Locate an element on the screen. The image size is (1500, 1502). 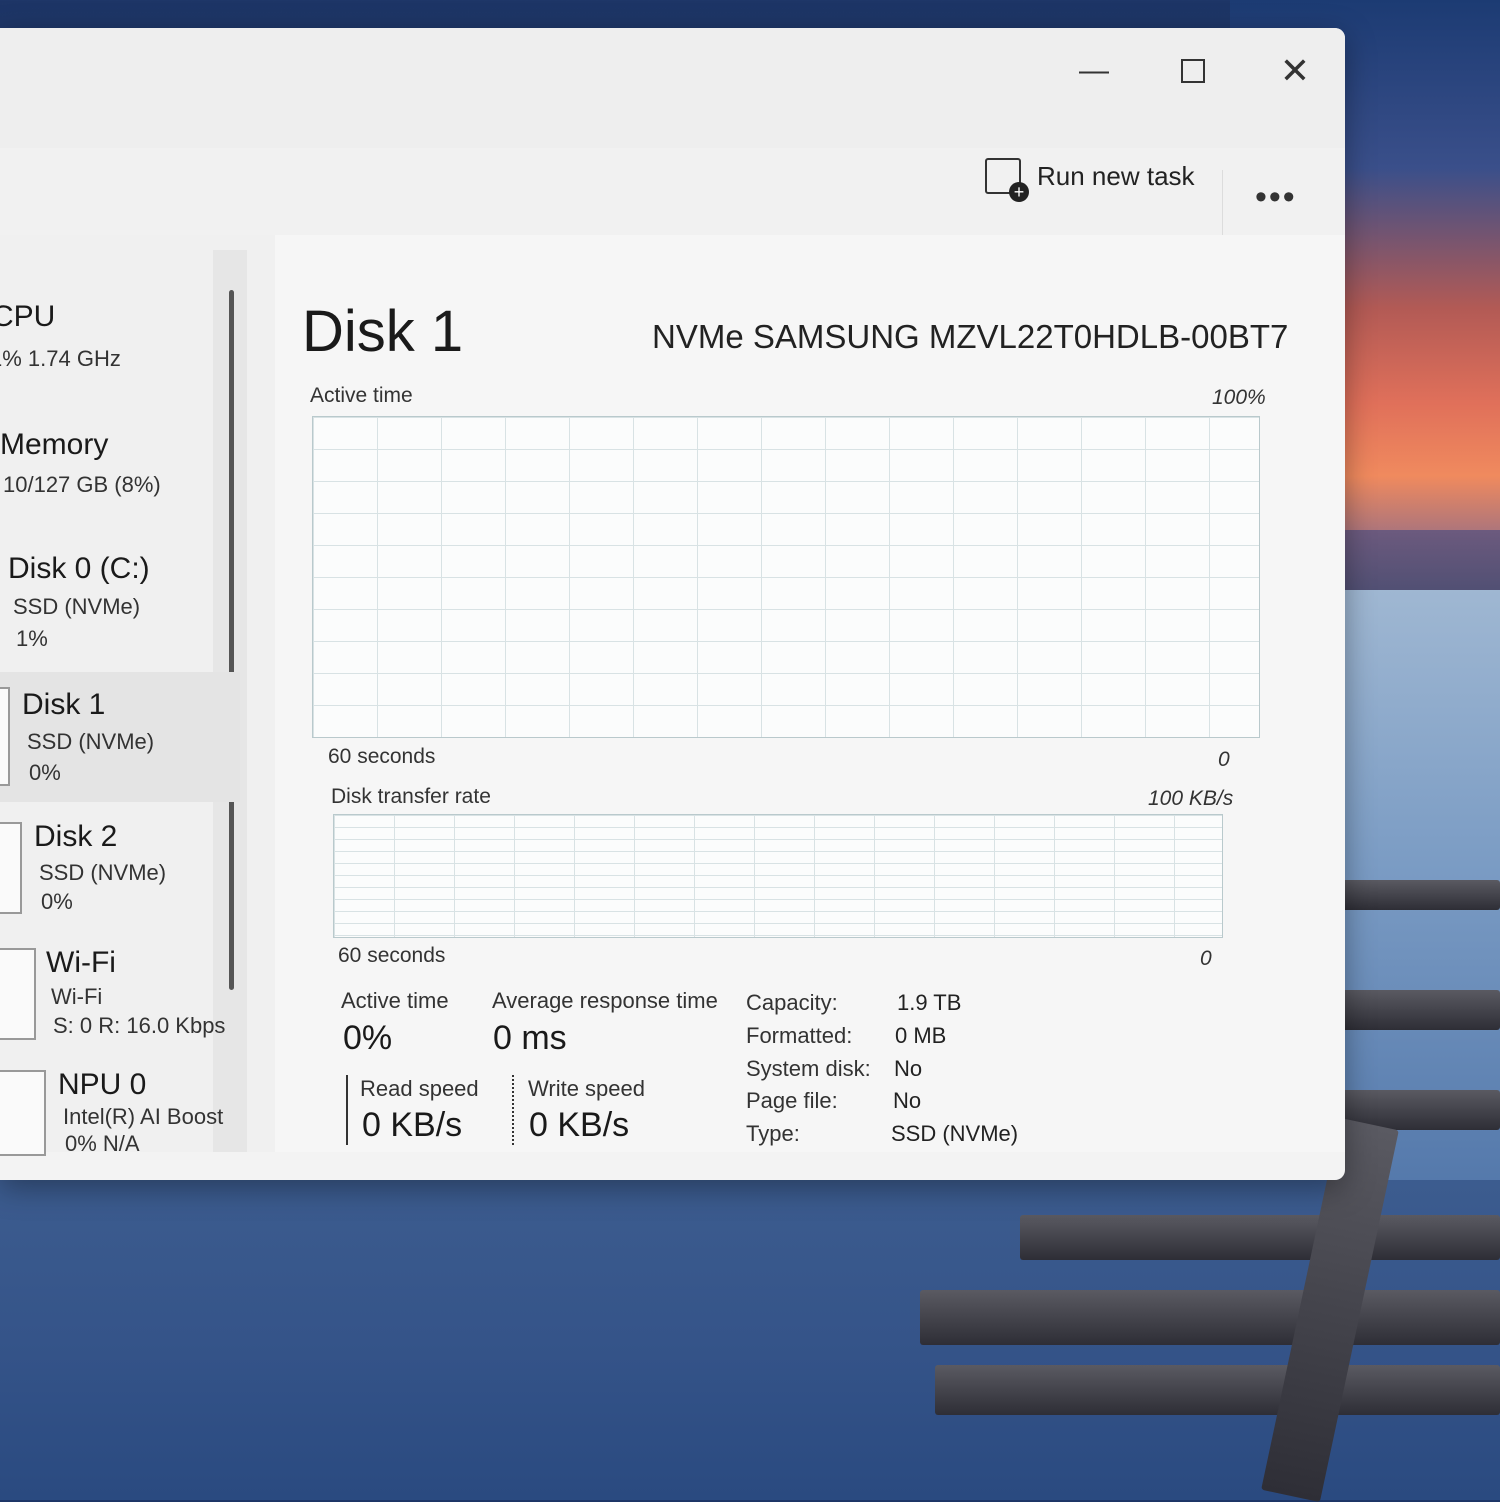
read-speed-value: 0 KB/s is located at coordinates (412, 1125).